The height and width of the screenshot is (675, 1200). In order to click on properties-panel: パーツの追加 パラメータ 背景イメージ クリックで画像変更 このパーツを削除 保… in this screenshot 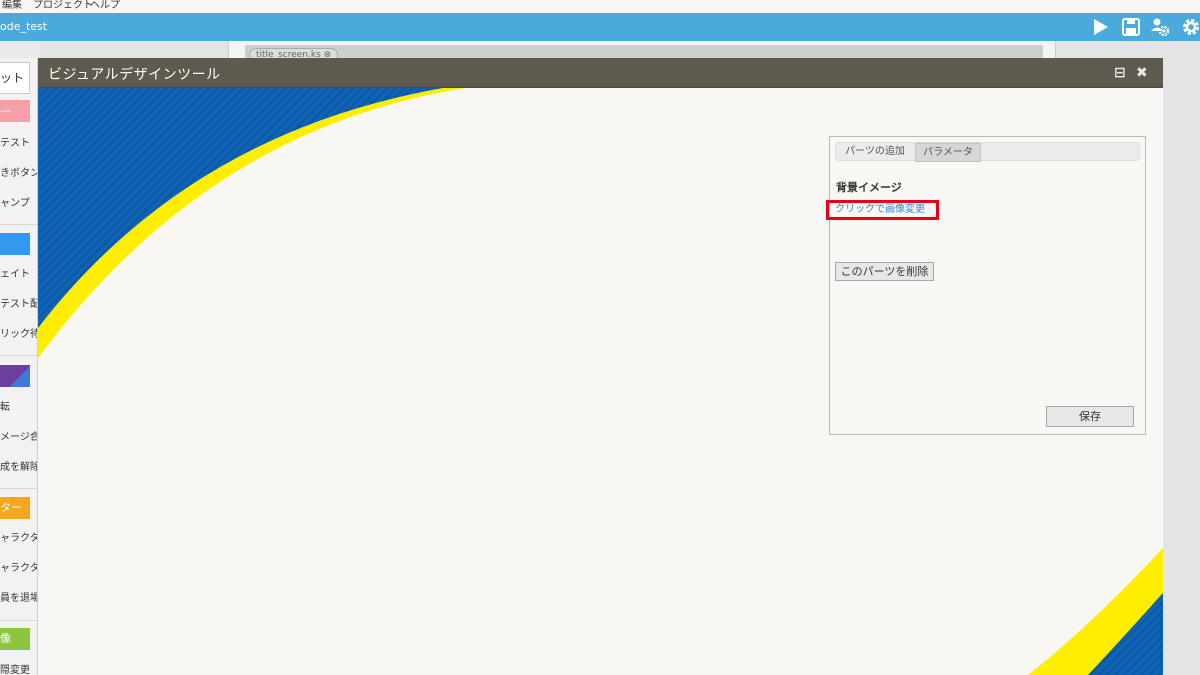, I will do `click(986, 285)`.